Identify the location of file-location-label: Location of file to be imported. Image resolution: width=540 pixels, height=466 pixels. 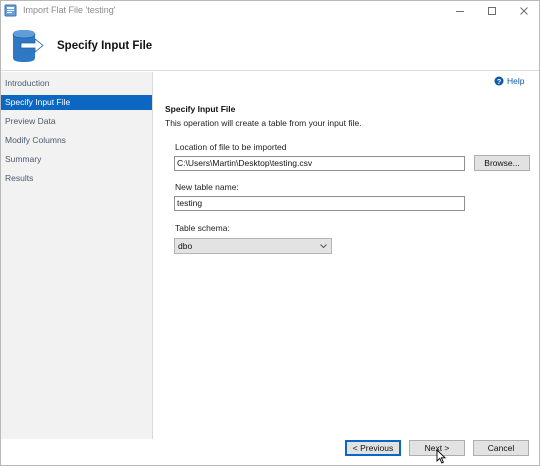
(231, 147).